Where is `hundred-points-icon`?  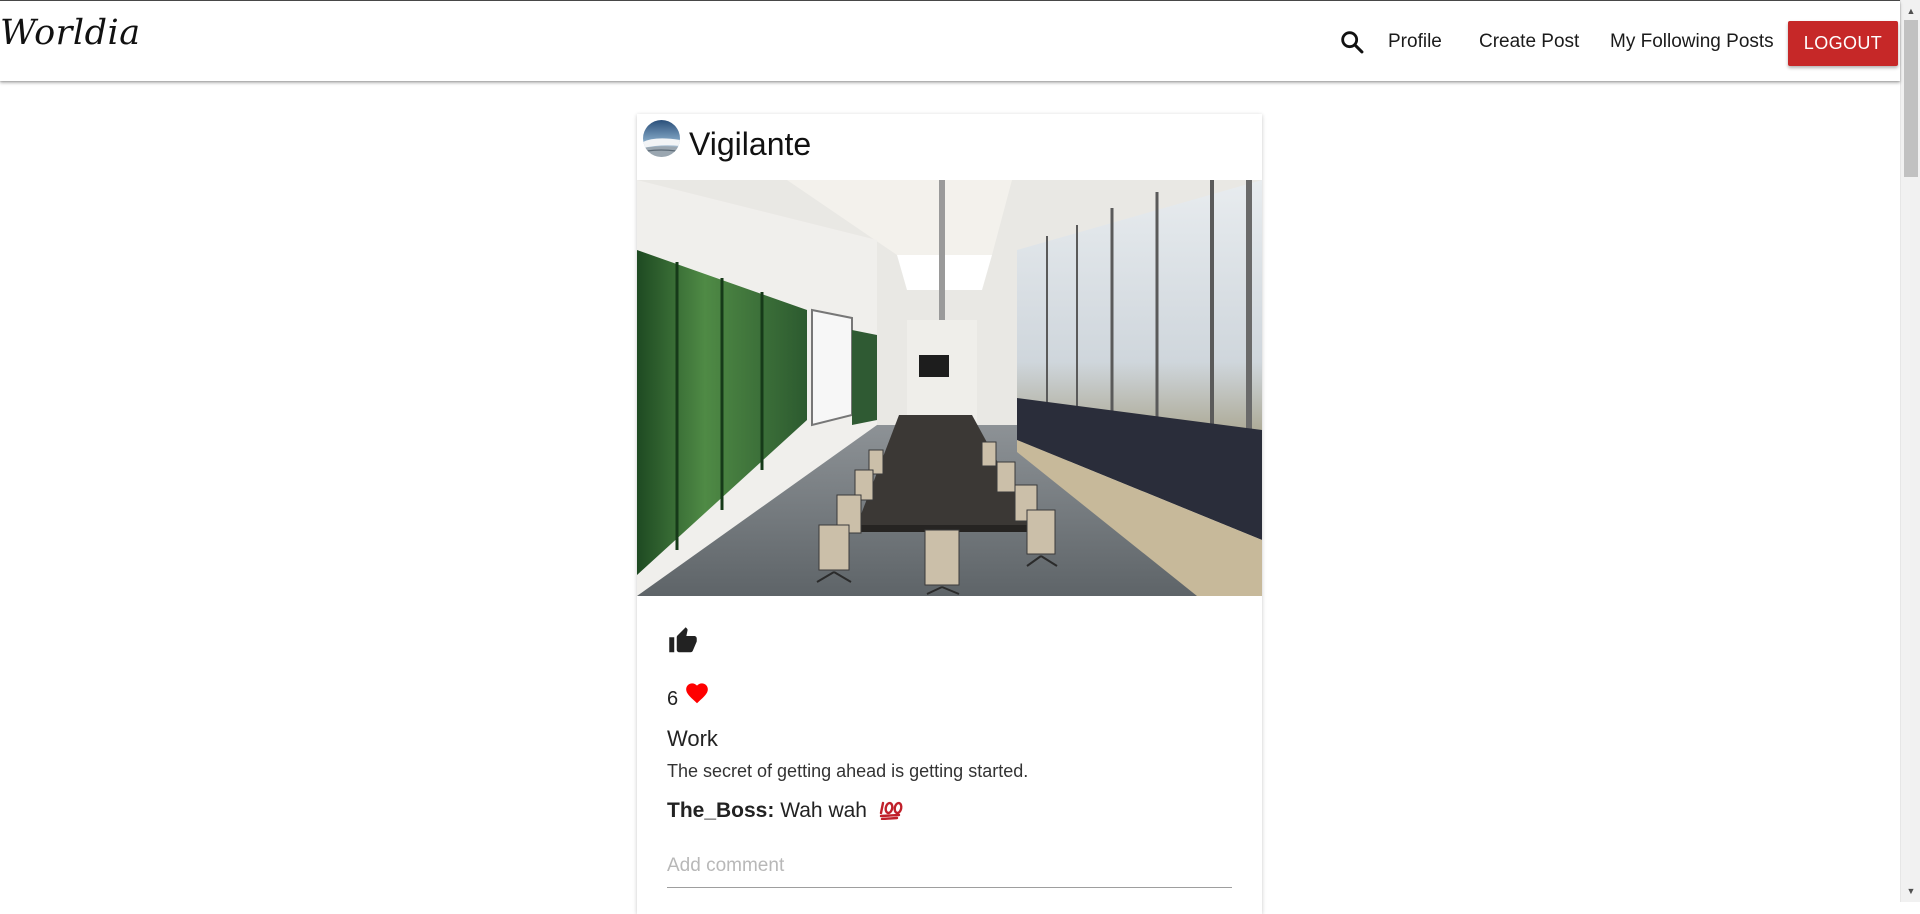
hundred-points-icon is located at coordinates (892, 809).